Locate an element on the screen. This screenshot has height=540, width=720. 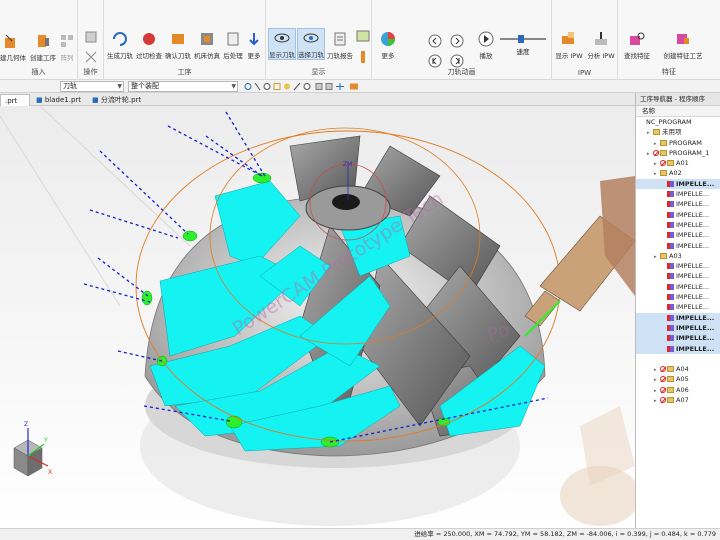
feature-process-icon is located at coordinates (683, 39).